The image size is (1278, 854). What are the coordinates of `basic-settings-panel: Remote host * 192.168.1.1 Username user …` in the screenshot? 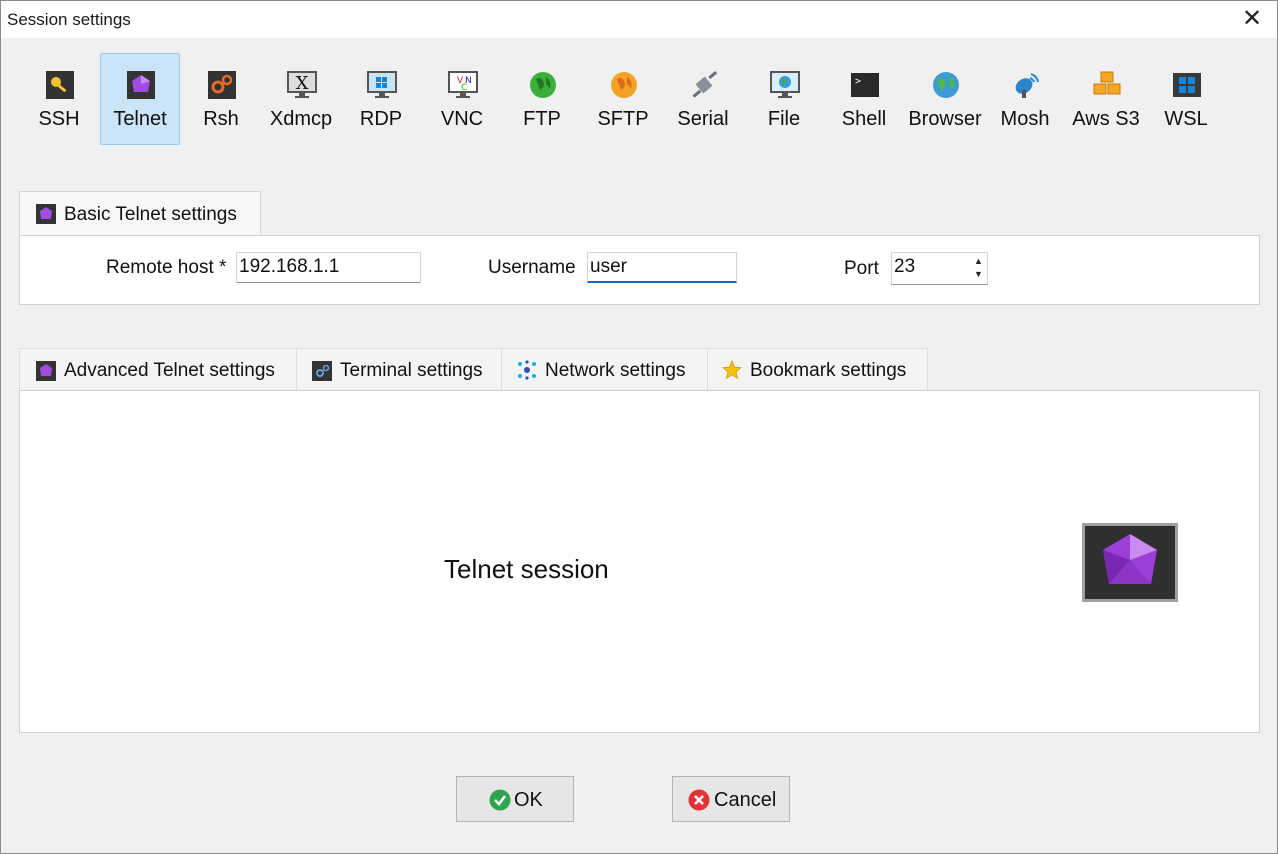 It's located at (639, 270).